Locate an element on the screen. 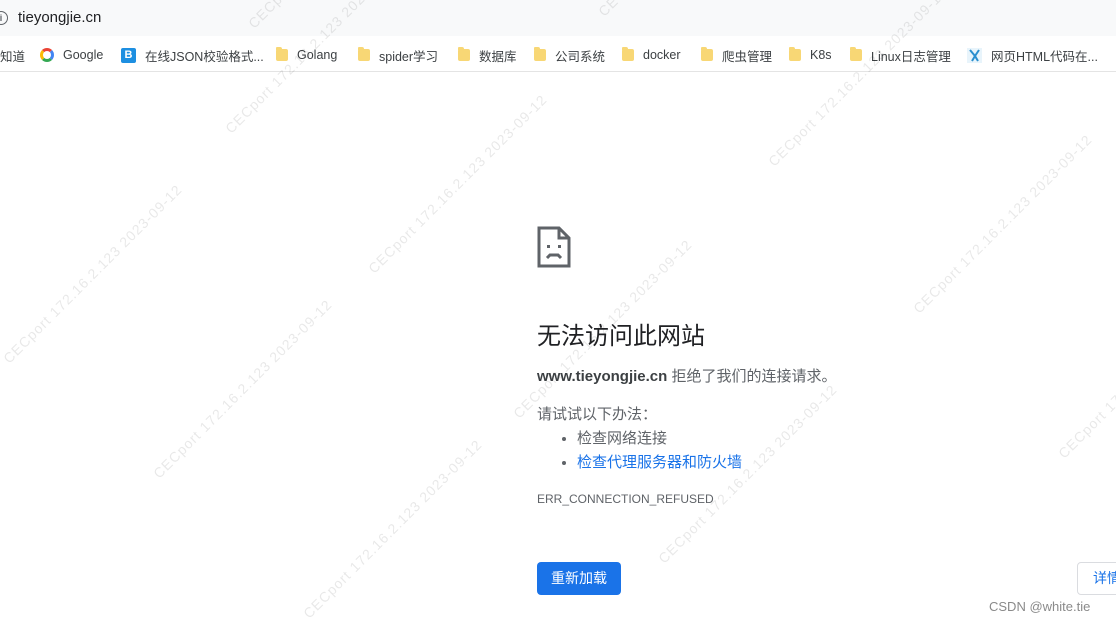 The height and width of the screenshot is (622, 1116). suggestion-text: 检查网络连接 is located at coordinates (622, 438).